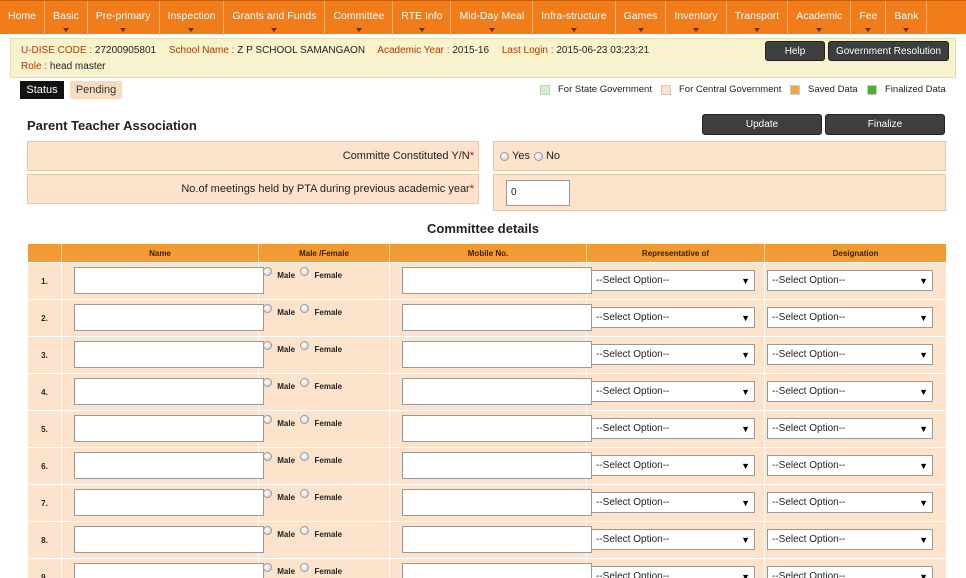 This screenshot has height=578, width=966. I want to click on male-label: Male, so click(286, 312).